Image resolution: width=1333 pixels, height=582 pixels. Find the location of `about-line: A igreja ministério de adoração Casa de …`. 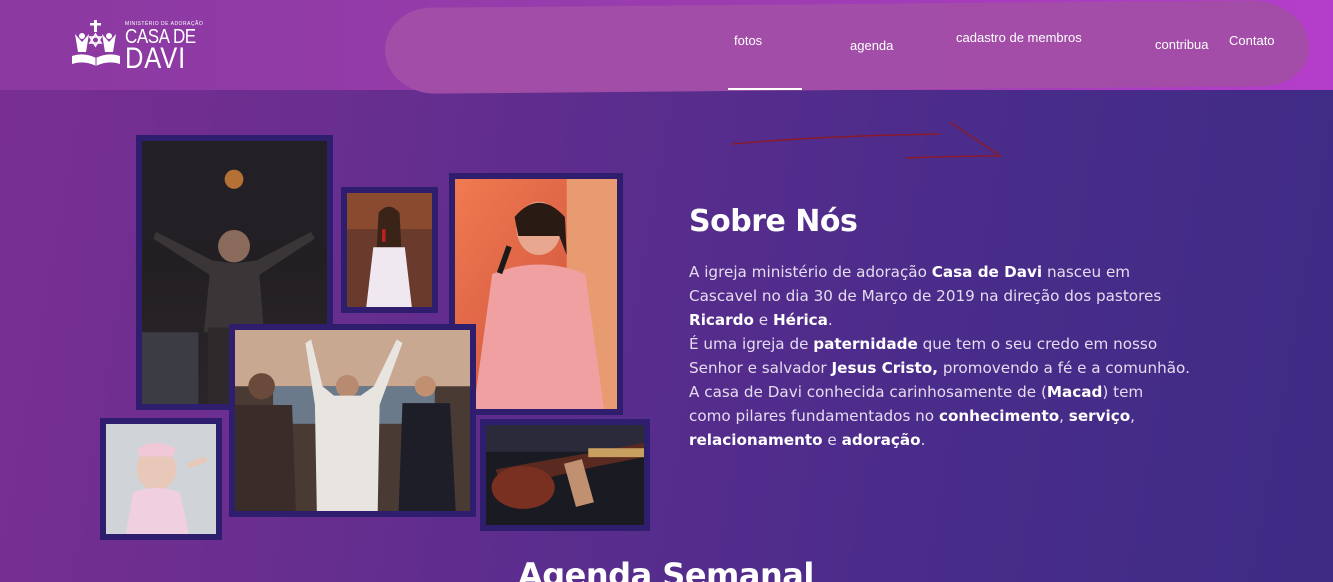

about-line: A igreja ministério de adoração Casa de … is located at coordinates (910, 272).